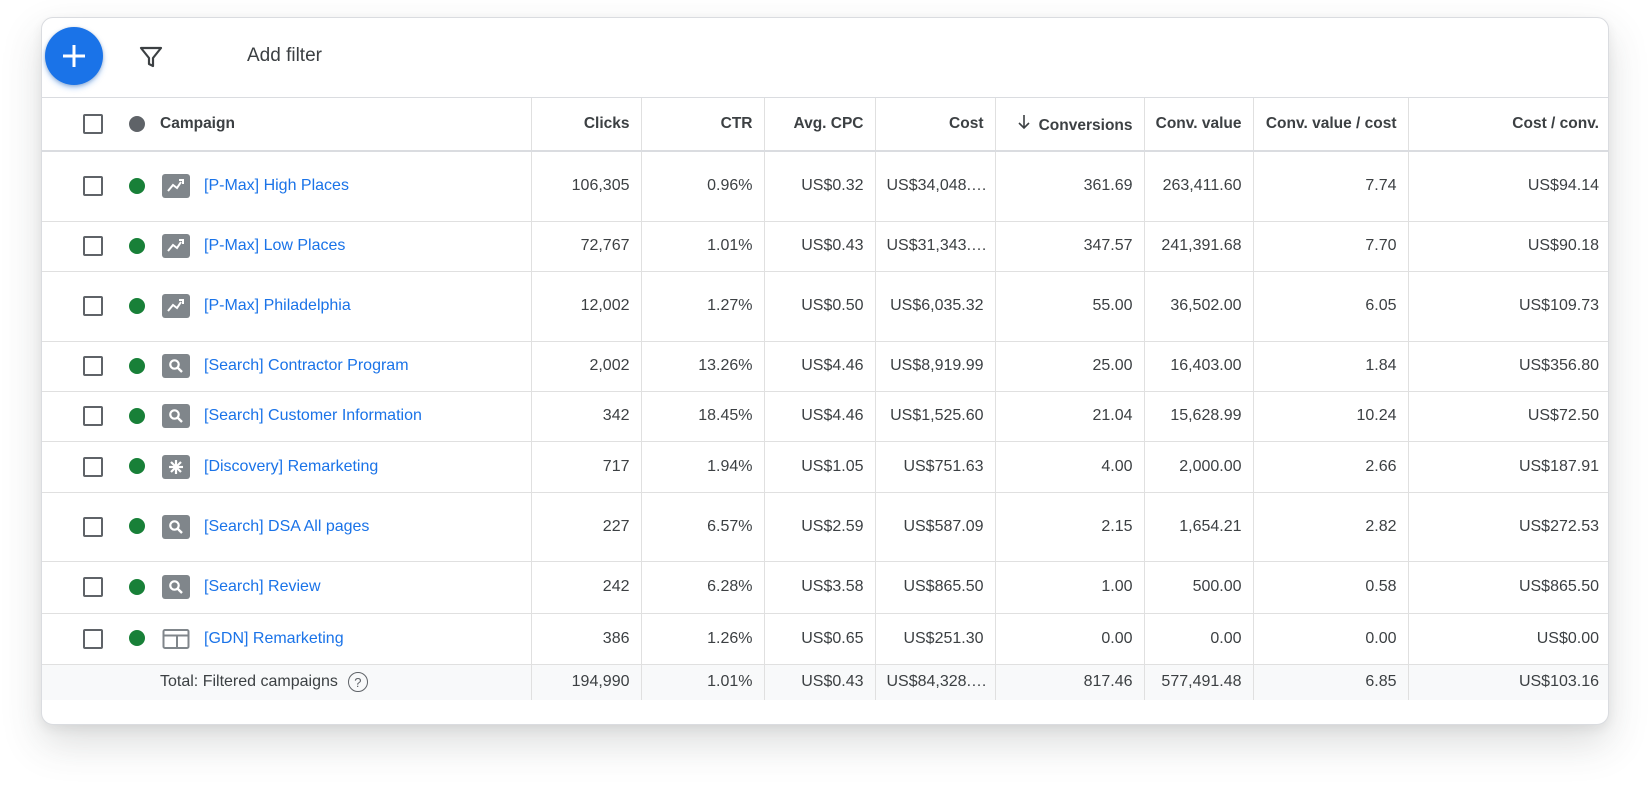 The image size is (1652, 800). I want to click on total-clicks: 194,990, so click(586, 682).